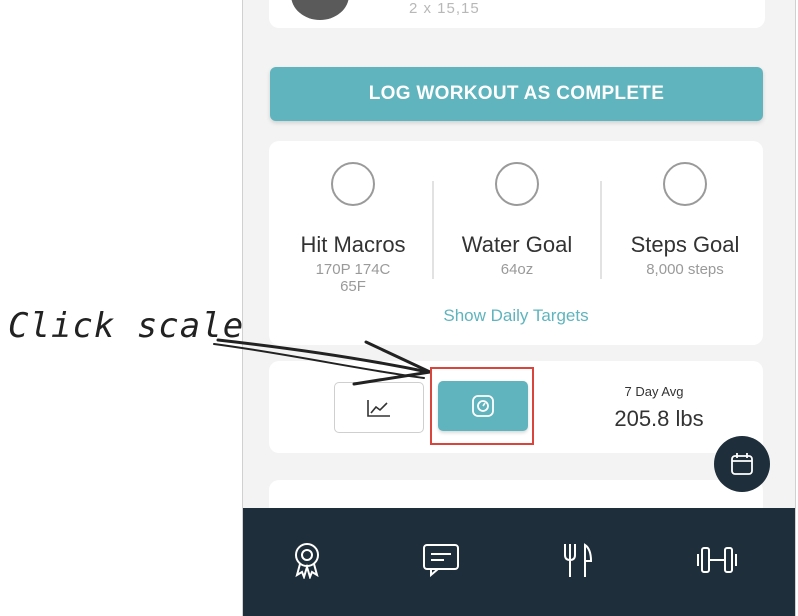  Describe the element at coordinates (482, 406) in the screenshot. I see `annotation-highlight-box` at that location.